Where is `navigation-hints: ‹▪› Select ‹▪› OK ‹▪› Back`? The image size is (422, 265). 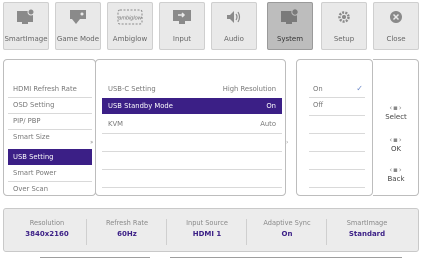 navigation-hints: ‹▪› Select ‹▪› OK ‹▪› Back is located at coordinates (396, 127).